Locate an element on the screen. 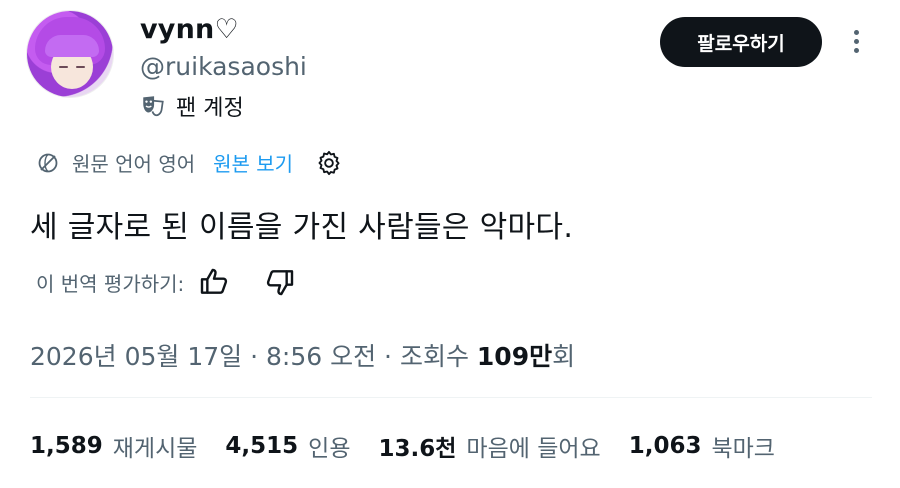 This screenshot has width=900, height=488. display-name: vynn♡ is located at coordinates (189, 29).